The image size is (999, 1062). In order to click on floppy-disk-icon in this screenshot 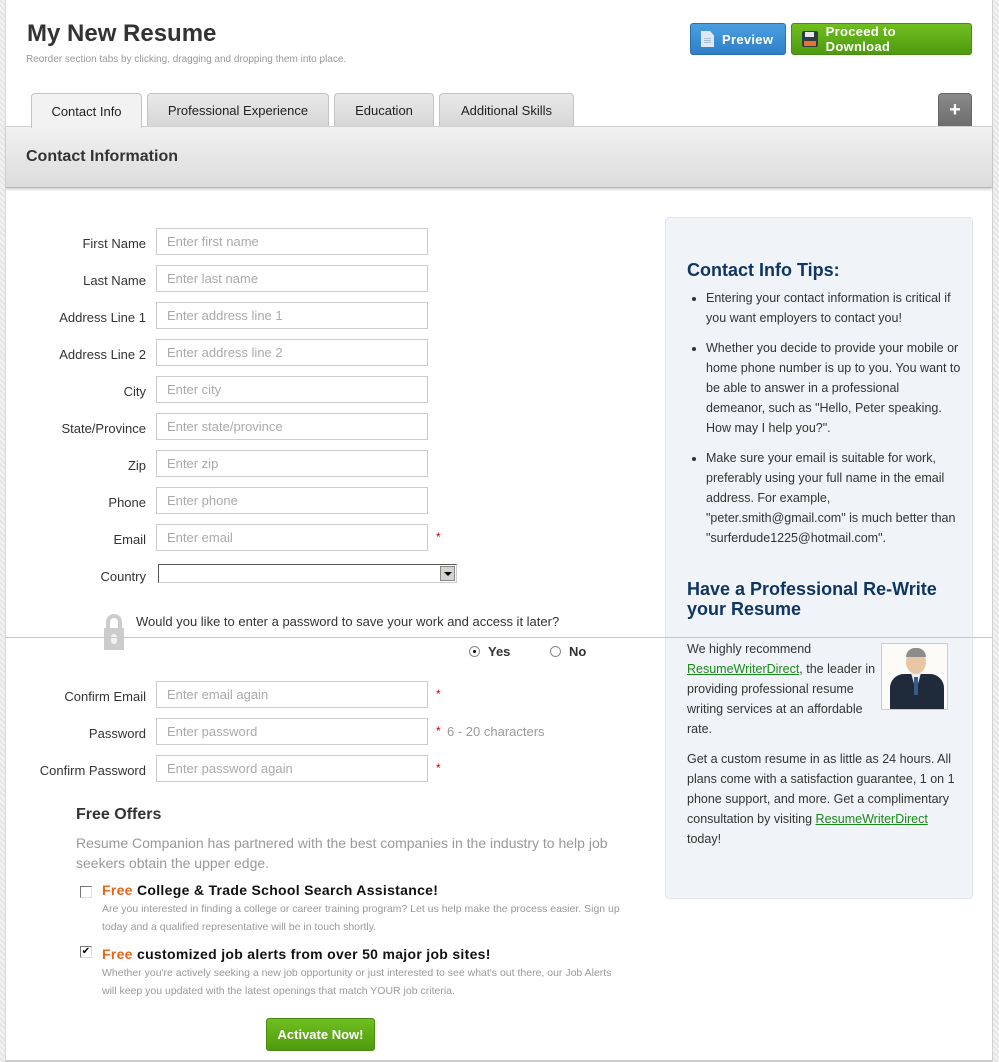, I will do `click(810, 39)`.